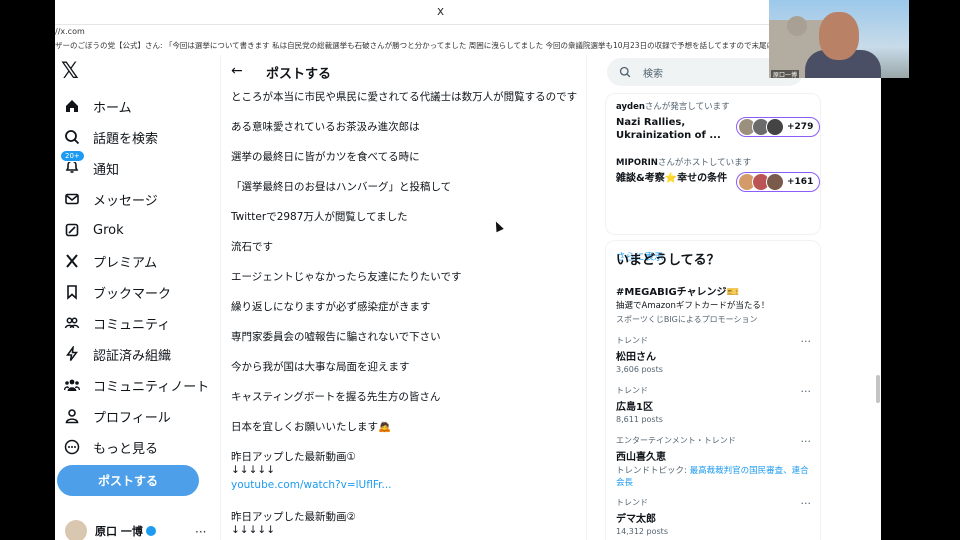 The width and height of the screenshot is (960, 540). Describe the element at coordinates (117, 292) in the screenshot. I see `sidebar-item-bookmarks: ブックマーク` at that location.